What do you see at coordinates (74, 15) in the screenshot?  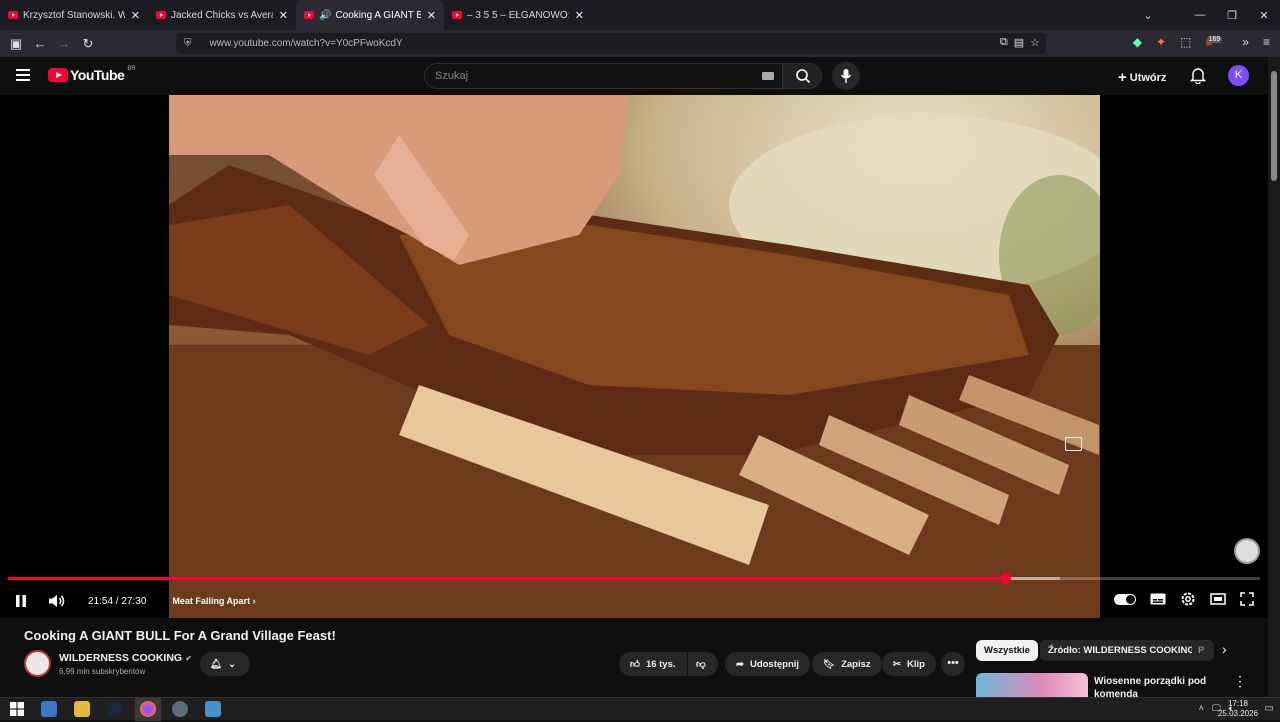 I see `browser-tab: Krzysztof Stanowski. W jakiej sp ✕` at bounding box center [74, 15].